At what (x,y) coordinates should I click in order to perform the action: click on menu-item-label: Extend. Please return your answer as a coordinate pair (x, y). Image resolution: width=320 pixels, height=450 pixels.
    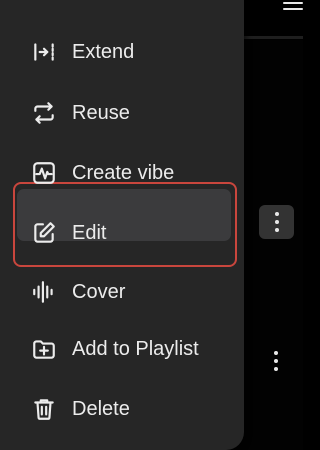
    Looking at the image, I should click on (103, 51).